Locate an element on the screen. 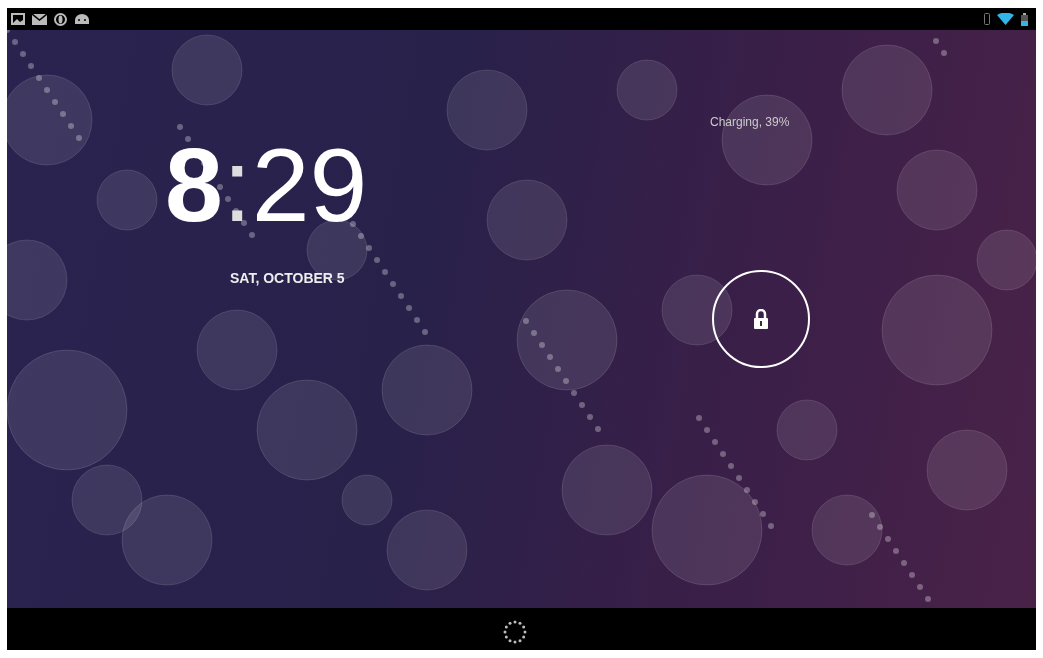  picture-notification-icon is located at coordinates (18, 19).